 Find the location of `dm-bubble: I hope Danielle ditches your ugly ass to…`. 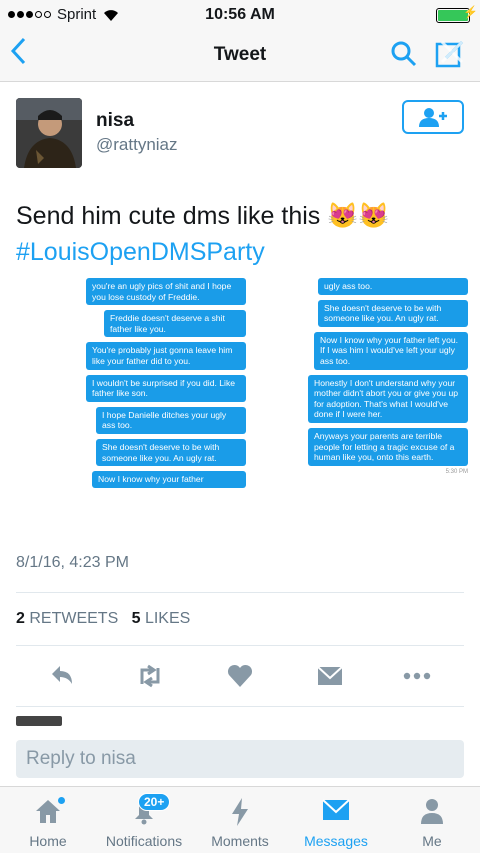

dm-bubble: I hope Danielle ditches your ugly ass to… is located at coordinates (171, 420).